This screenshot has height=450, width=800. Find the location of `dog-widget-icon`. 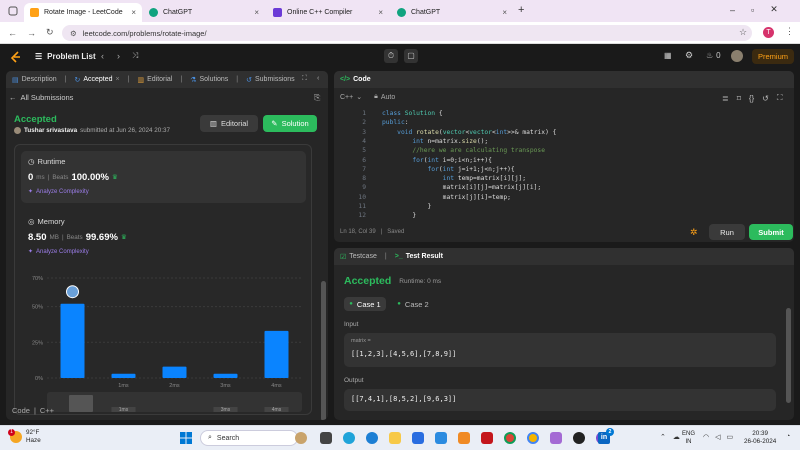

dog-widget-icon is located at coordinates (301, 438).